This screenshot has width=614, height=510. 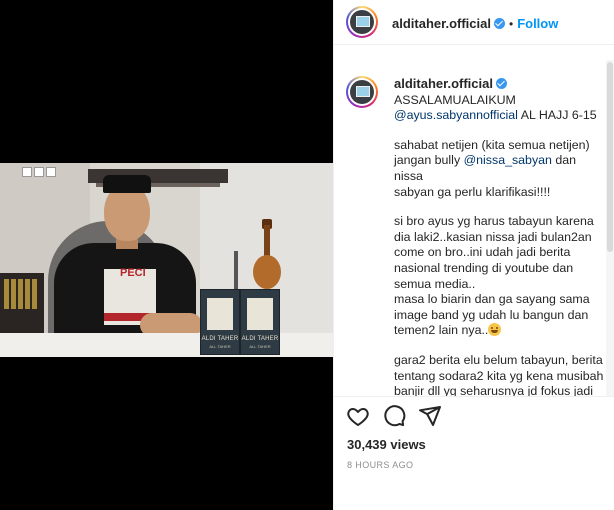 I want to click on mention-link: @nissa_sabyan, so click(x=508, y=160).